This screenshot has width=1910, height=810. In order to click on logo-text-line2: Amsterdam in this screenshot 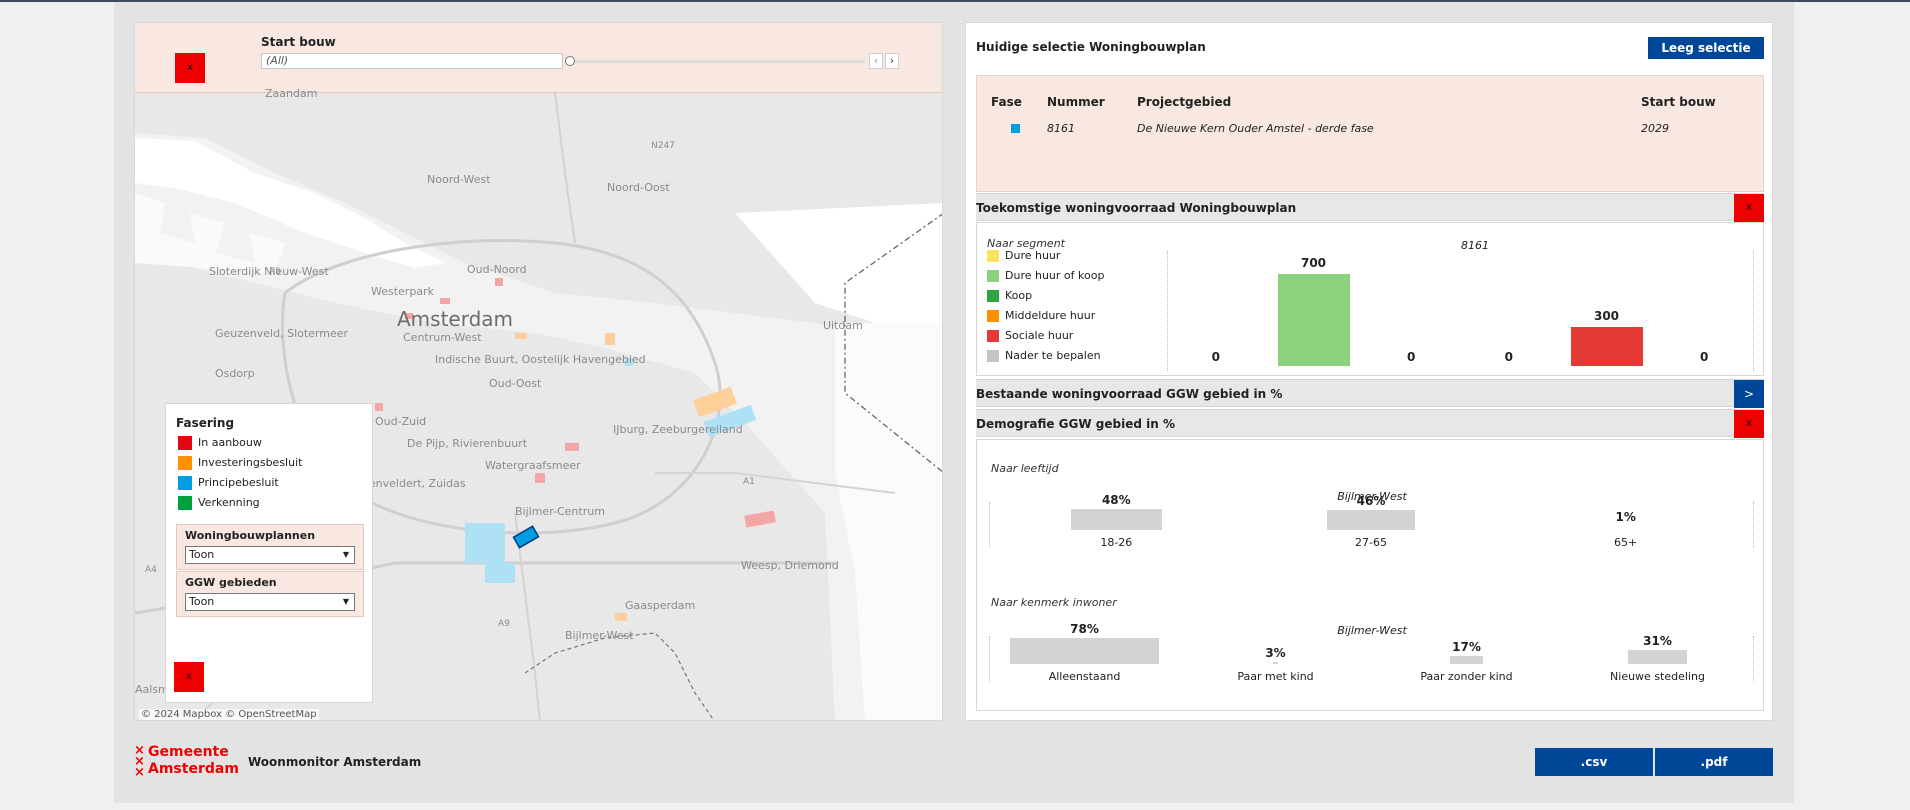, I will do `click(193, 769)`.